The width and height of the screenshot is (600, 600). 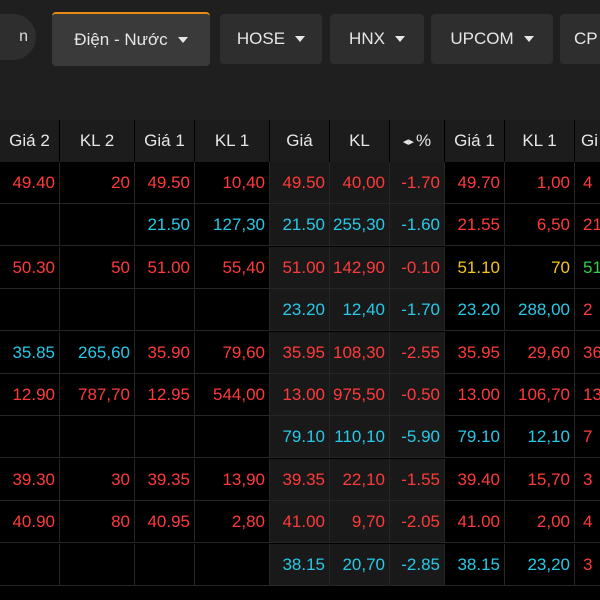 What do you see at coordinates (540, 352) in the screenshot?
I see `cell-kl-1-ban: 29,60` at bounding box center [540, 352].